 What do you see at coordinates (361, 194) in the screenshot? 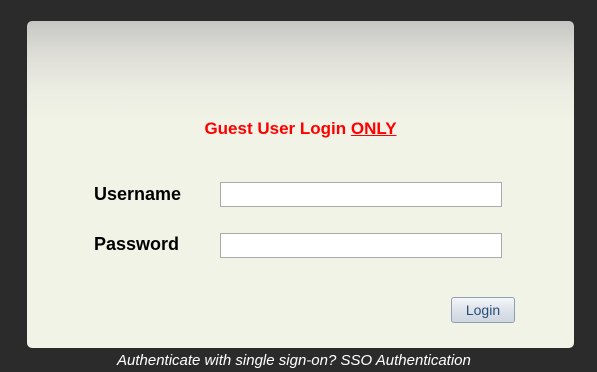
I see `username-input` at bounding box center [361, 194].